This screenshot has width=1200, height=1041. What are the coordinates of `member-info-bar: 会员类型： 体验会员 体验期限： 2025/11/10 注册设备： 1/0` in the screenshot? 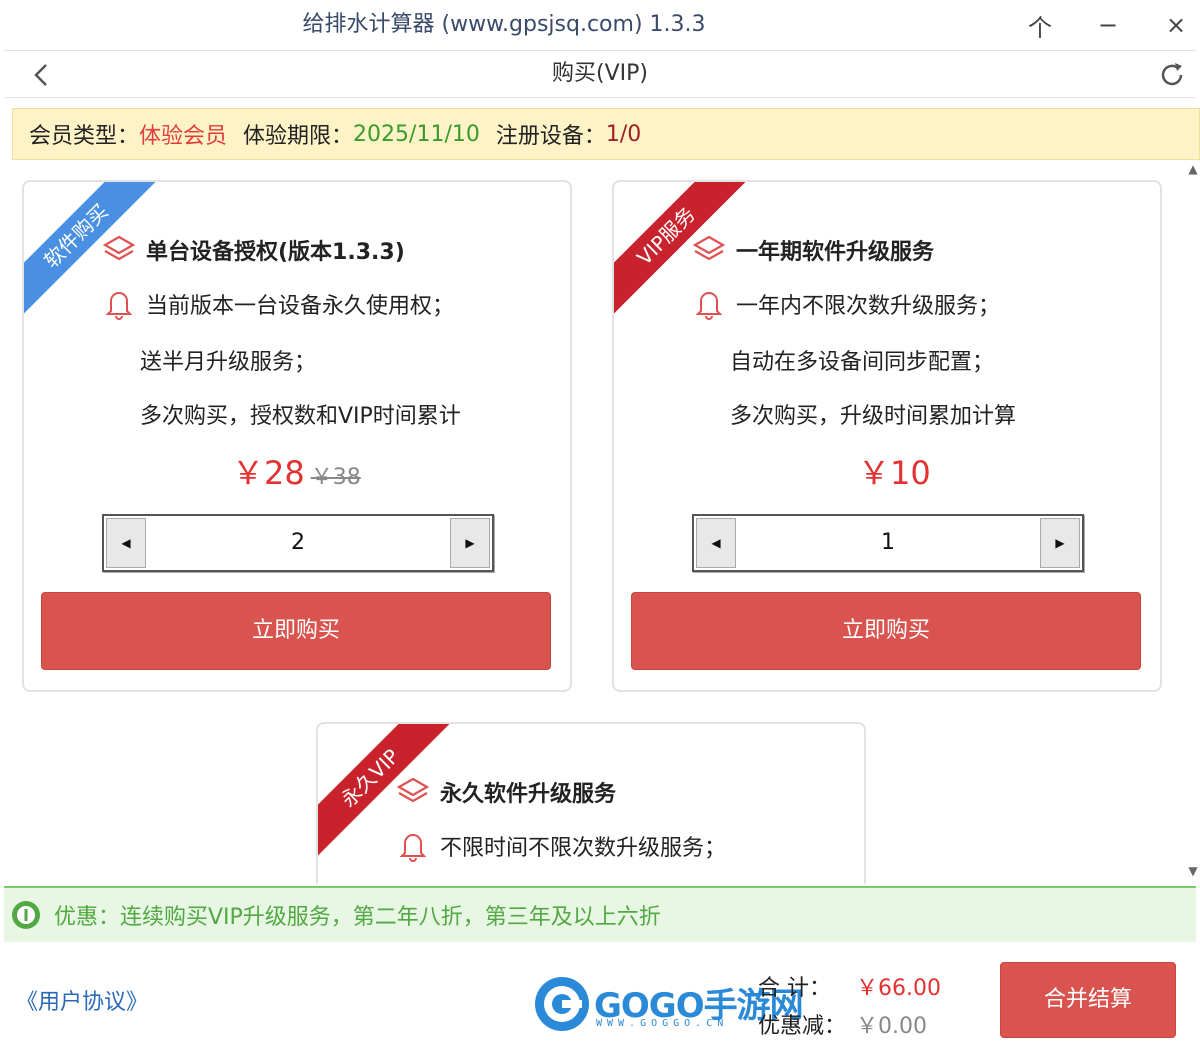 It's located at (606, 134).